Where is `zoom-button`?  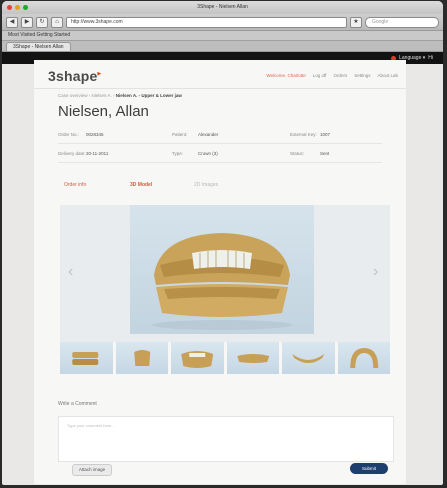 zoom-button is located at coordinates (25, 7).